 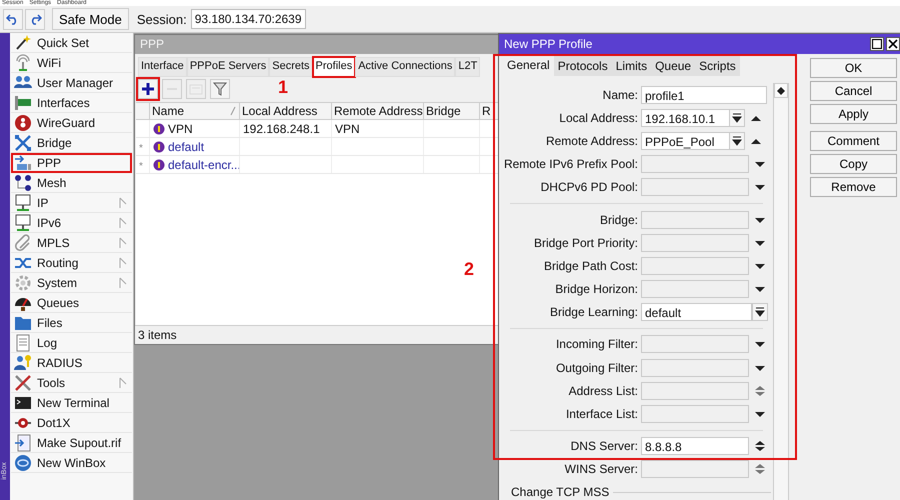 I want to click on add-button, so click(x=148, y=89).